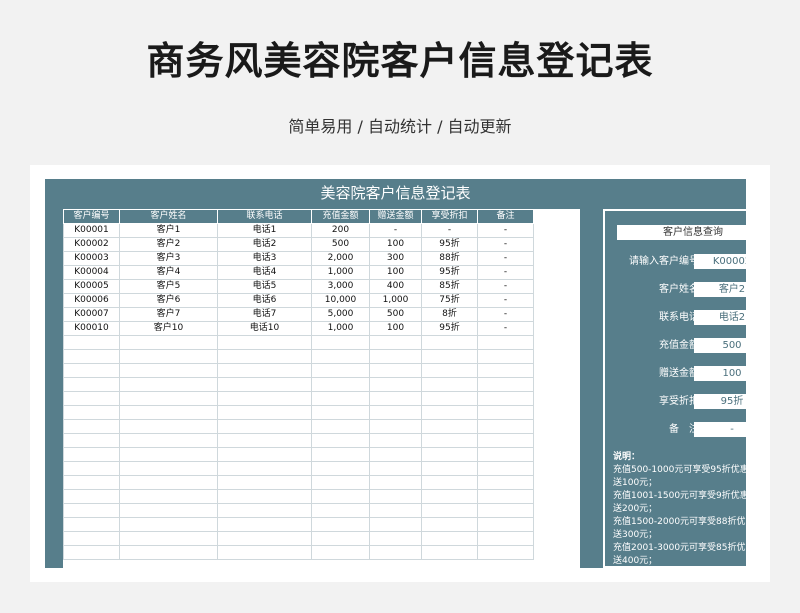 The width and height of the screenshot is (800, 613). I want to click on table-cell: 电话2, so click(264, 244).